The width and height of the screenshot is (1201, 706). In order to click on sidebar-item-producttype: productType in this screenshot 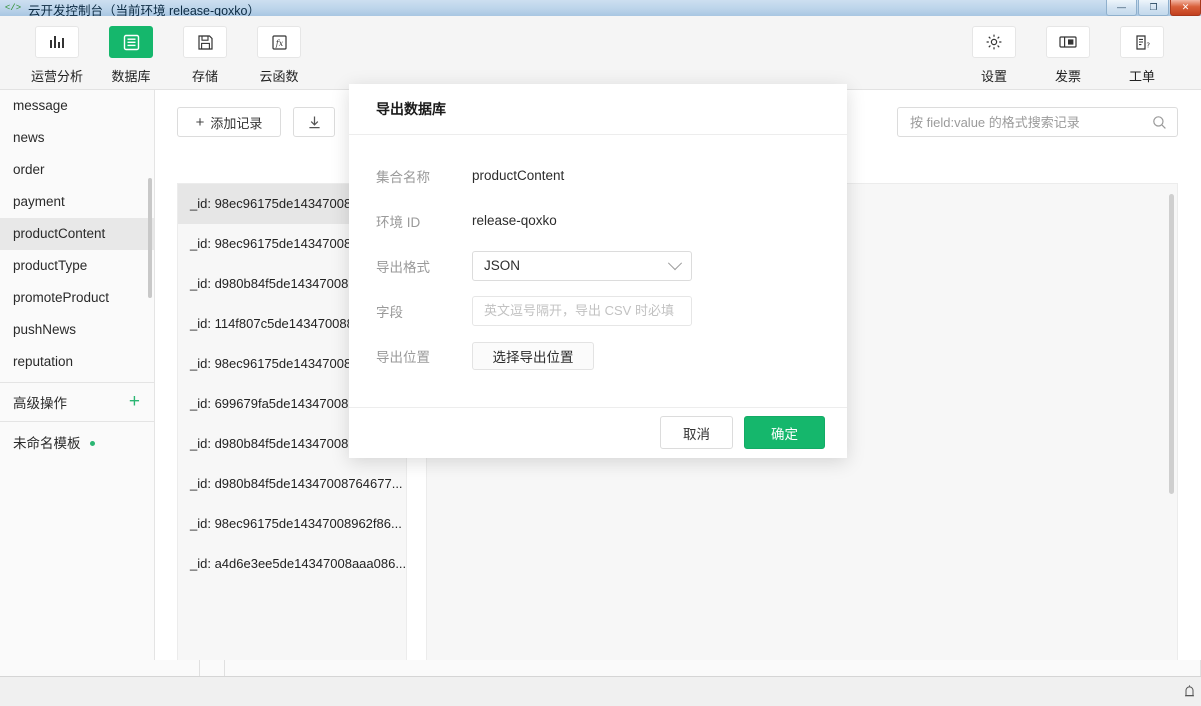, I will do `click(77, 266)`.